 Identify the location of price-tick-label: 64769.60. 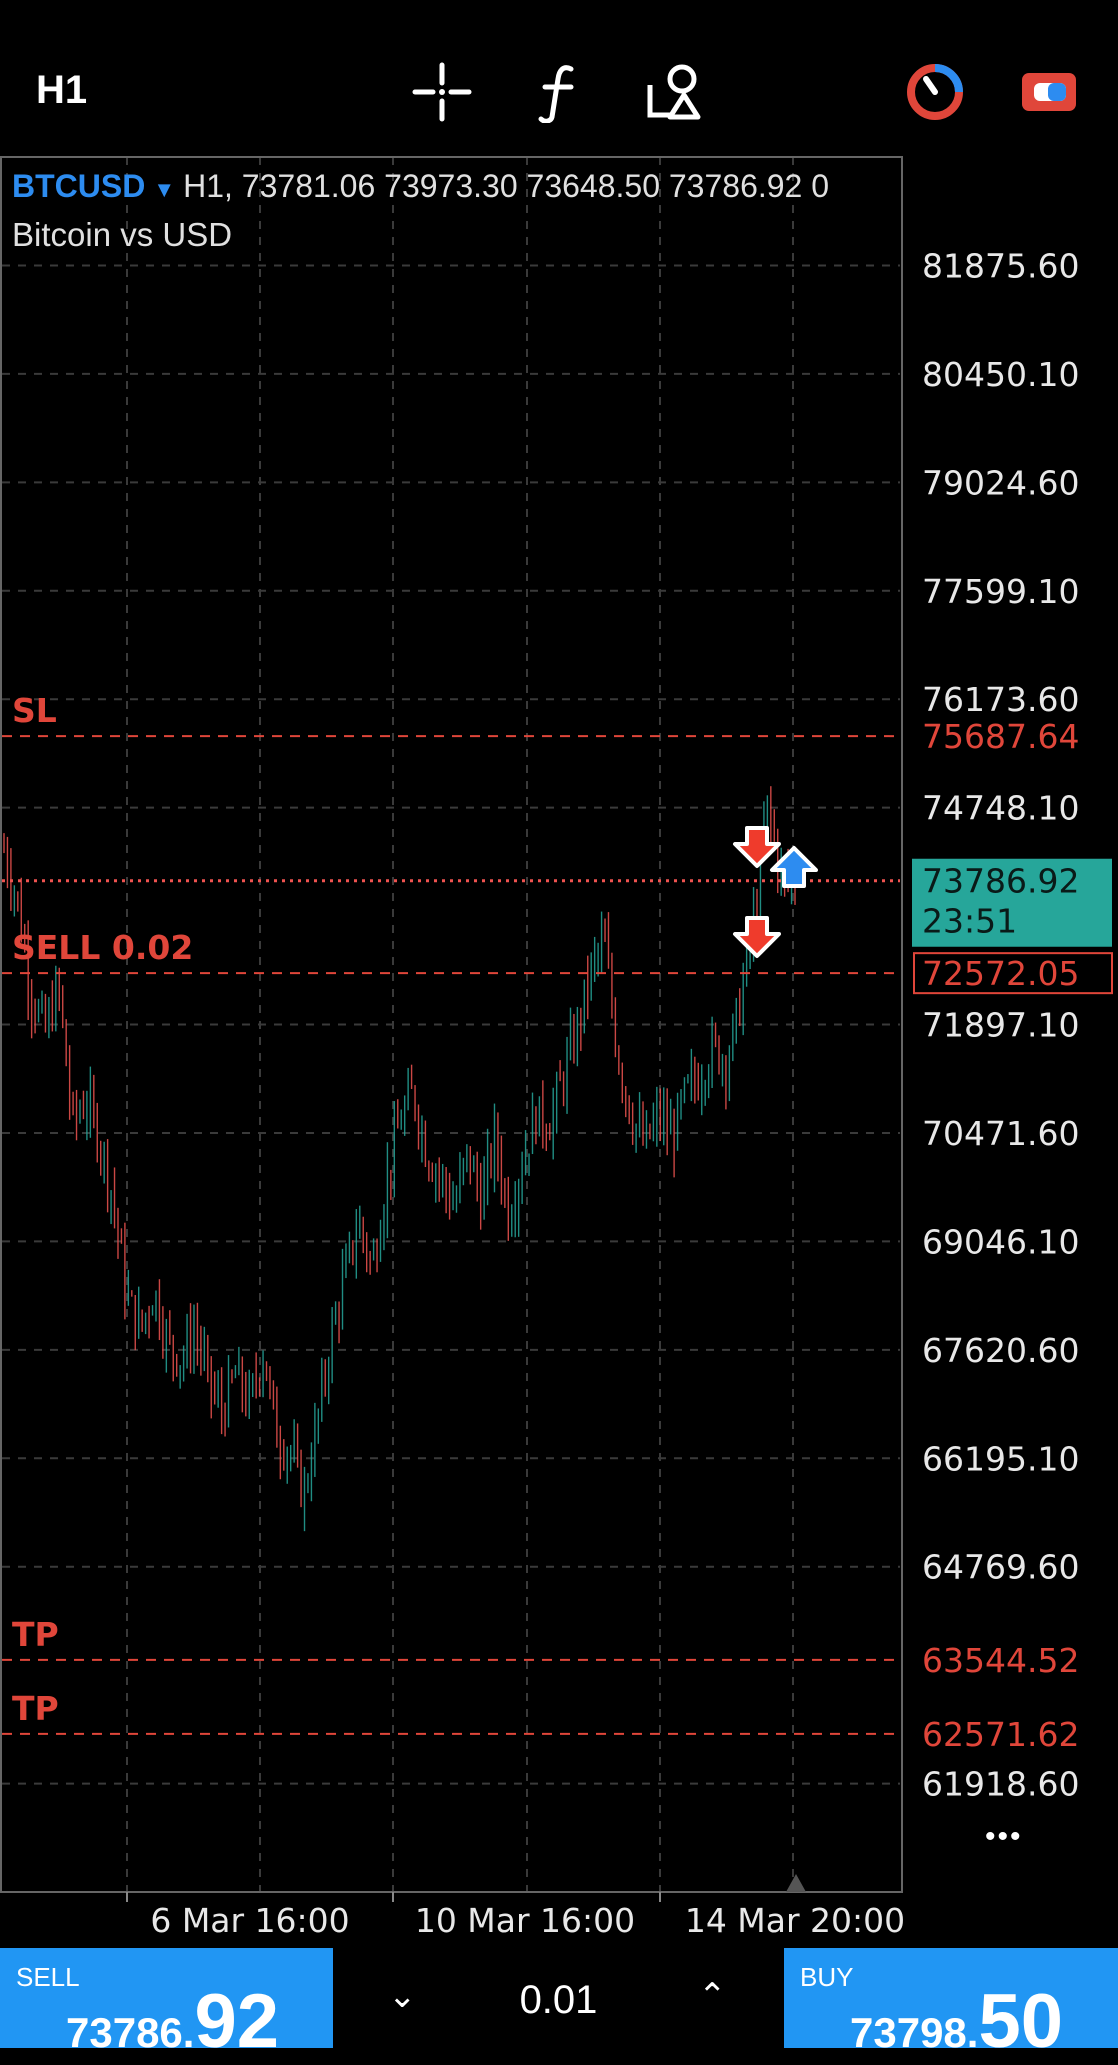
(1000, 1567).